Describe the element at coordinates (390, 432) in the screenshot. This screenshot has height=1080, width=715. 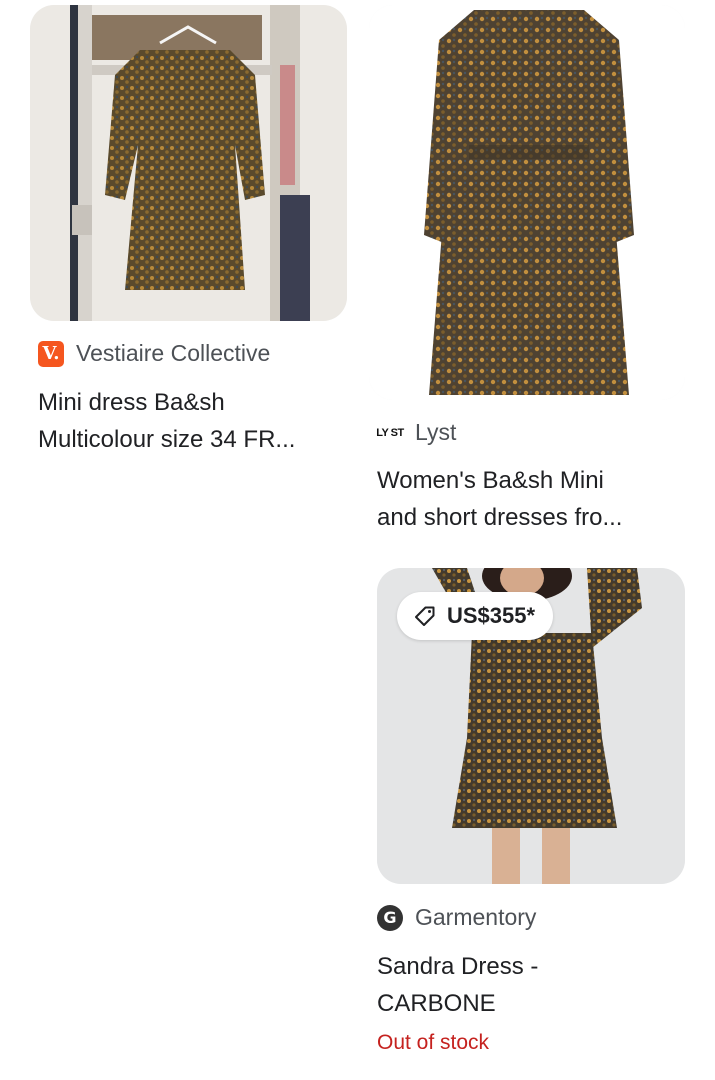
I see `lyst-favicon-icon: LY ST` at that location.